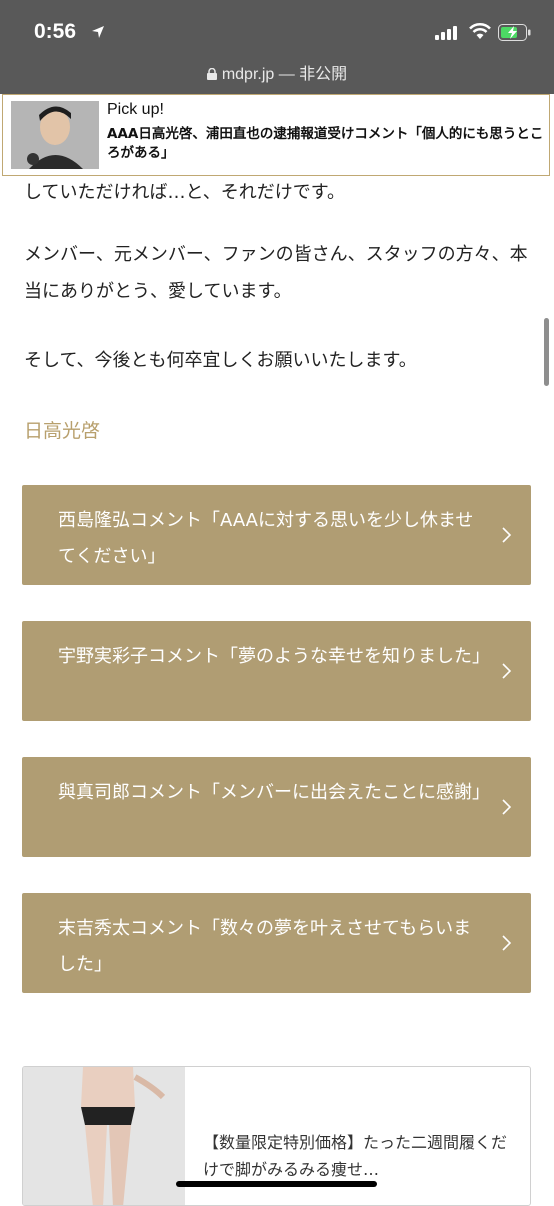 The height and width of the screenshot is (1206, 554). Describe the element at coordinates (514, 32) in the screenshot. I see `battery-charging-icon` at that location.